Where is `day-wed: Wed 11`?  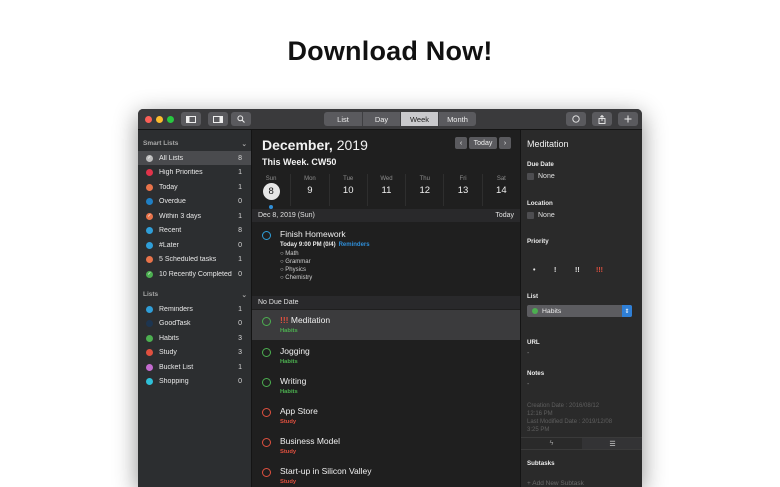 day-wed: Wed 11 is located at coordinates (385, 190).